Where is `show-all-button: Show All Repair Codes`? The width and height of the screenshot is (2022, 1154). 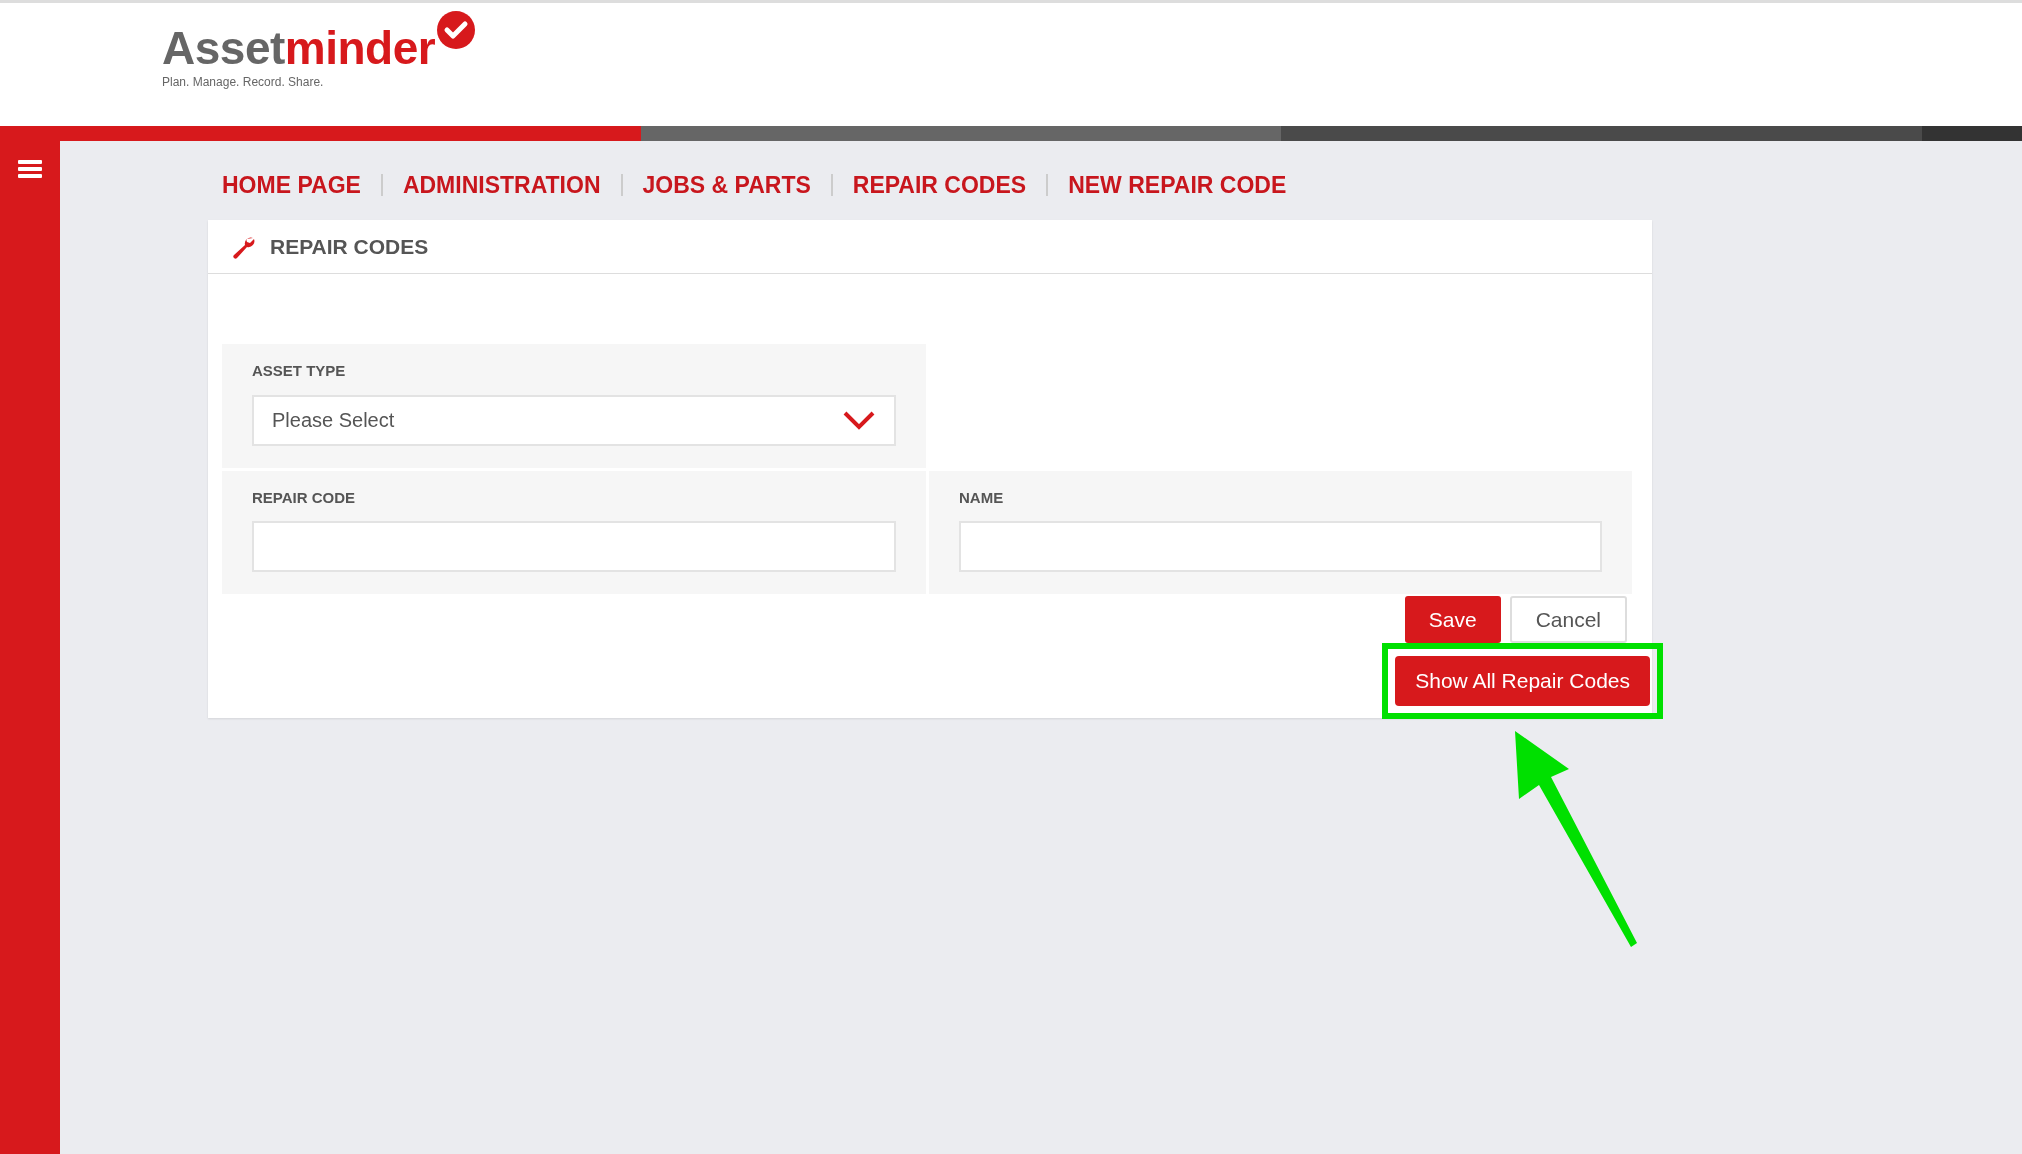
show-all-button: Show All Repair Codes is located at coordinates (1522, 681).